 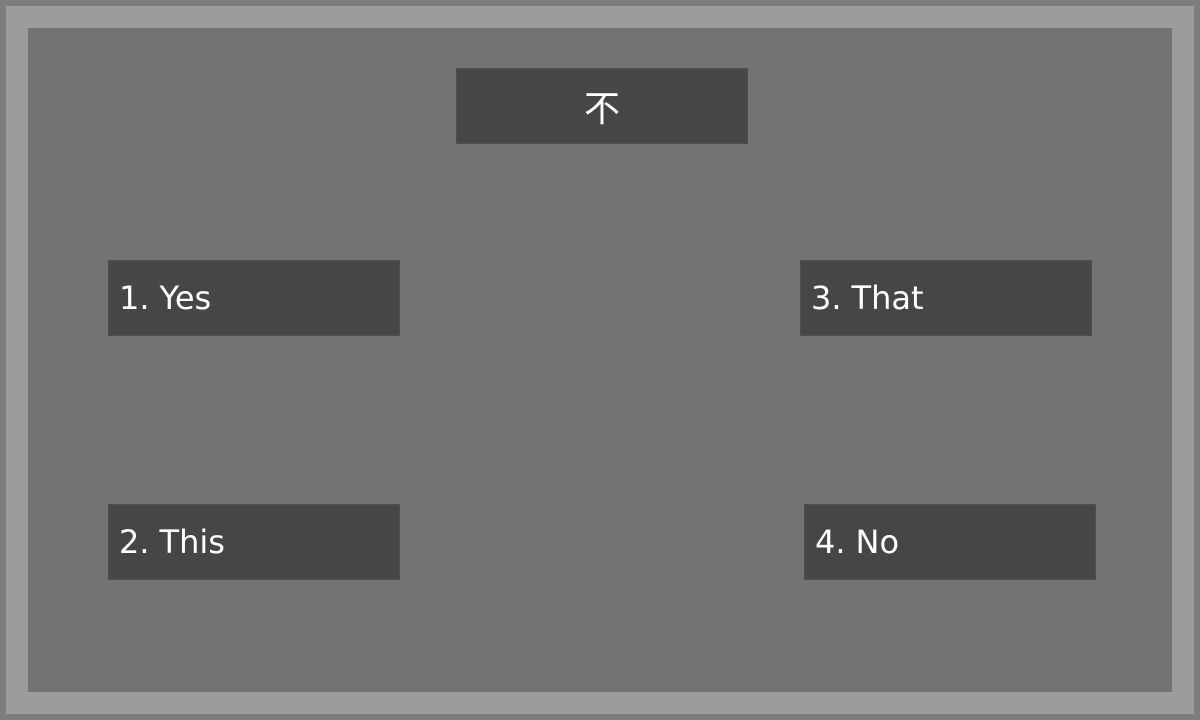 I want to click on option-label: No, so click(x=877, y=542).